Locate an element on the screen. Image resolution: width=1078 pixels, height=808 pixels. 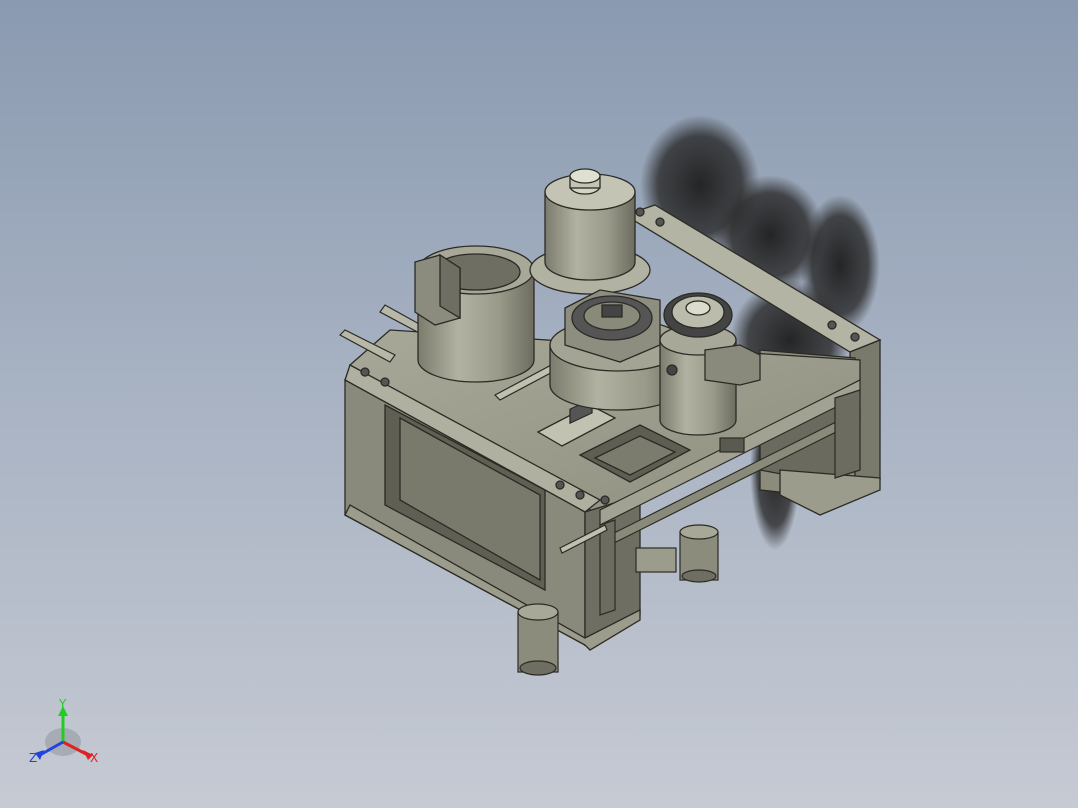
motor-cylinder is located at coordinates (590, 231).